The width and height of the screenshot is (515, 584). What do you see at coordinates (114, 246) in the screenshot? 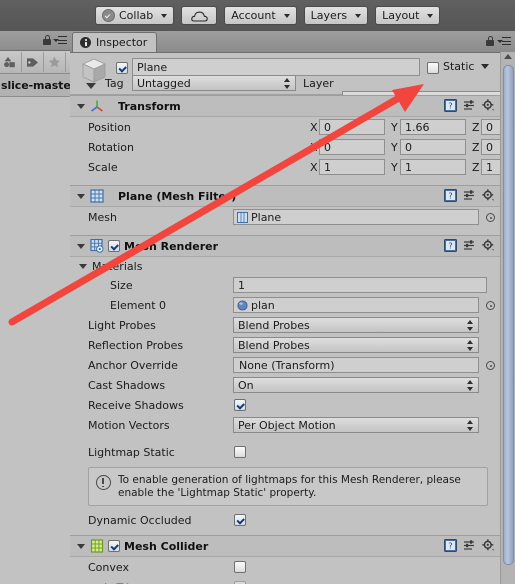
I see `mesh-renderer-enabled-checkbox` at bounding box center [114, 246].